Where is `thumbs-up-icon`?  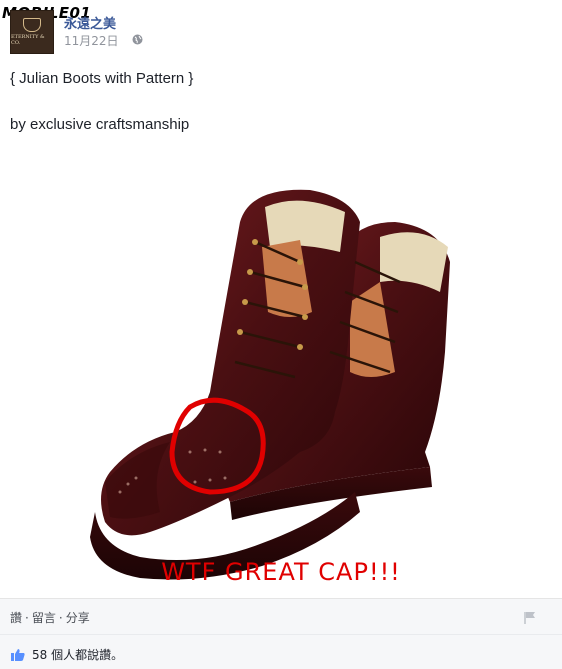
thumbs-up-icon is located at coordinates (18, 654).